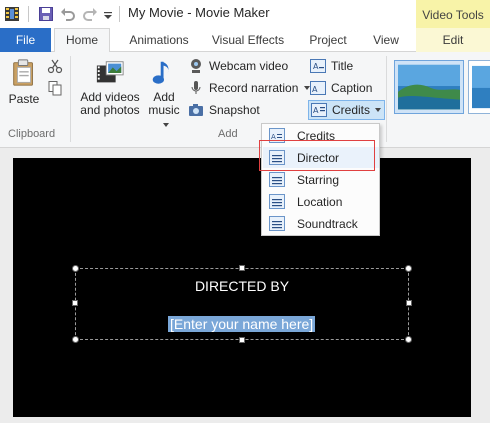 The width and height of the screenshot is (490, 423). What do you see at coordinates (242, 324) in the screenshot?
I see `name-placeholder: [Enter your name here]` at bounding box center [242, 324].